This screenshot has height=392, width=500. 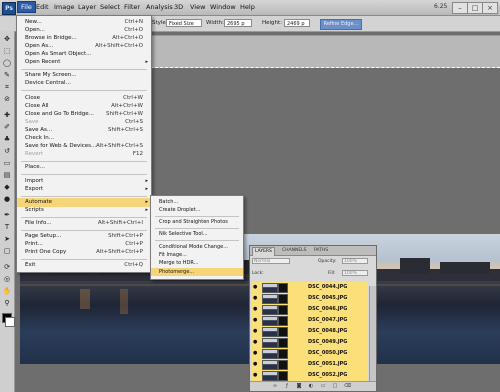 I want to click on adjustment-icon: ◐, so click(x=311, y=386).